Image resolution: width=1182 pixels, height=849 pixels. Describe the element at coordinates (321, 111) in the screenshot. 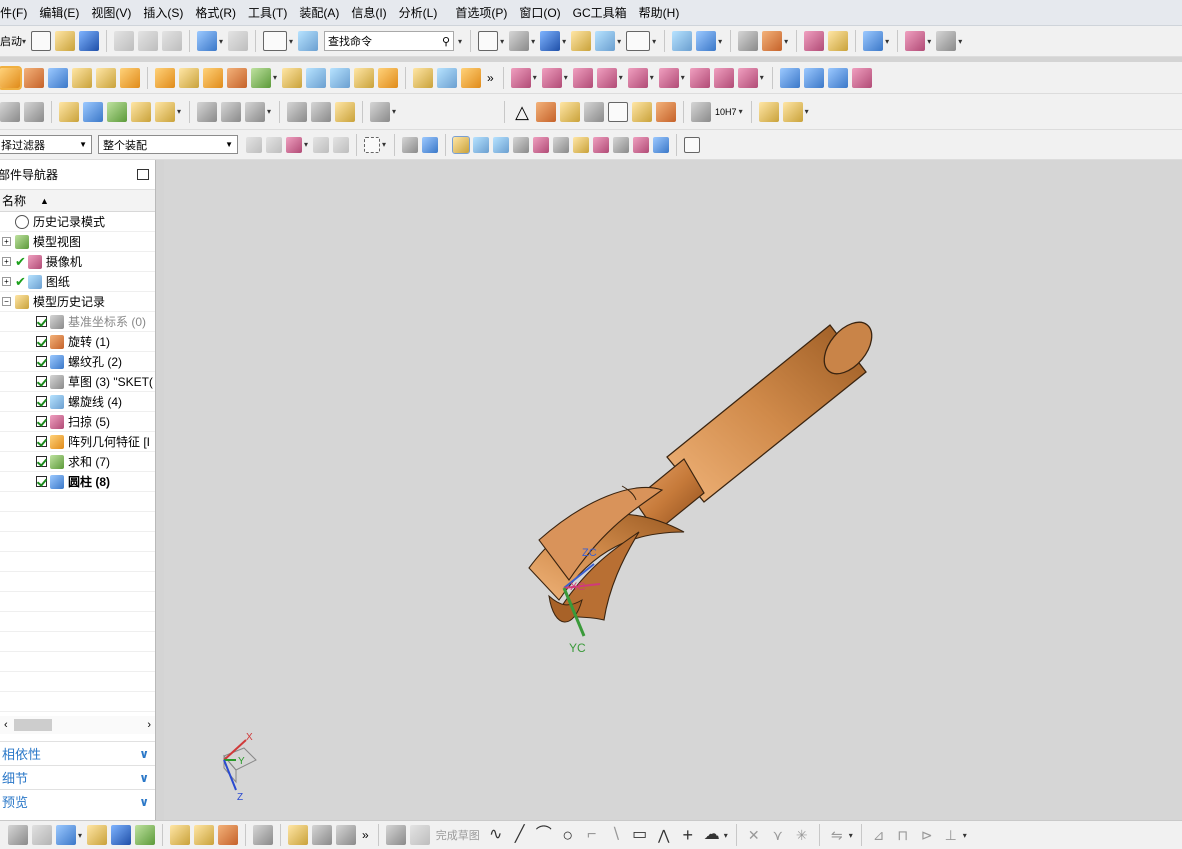

I see `clip-icon` at that location.